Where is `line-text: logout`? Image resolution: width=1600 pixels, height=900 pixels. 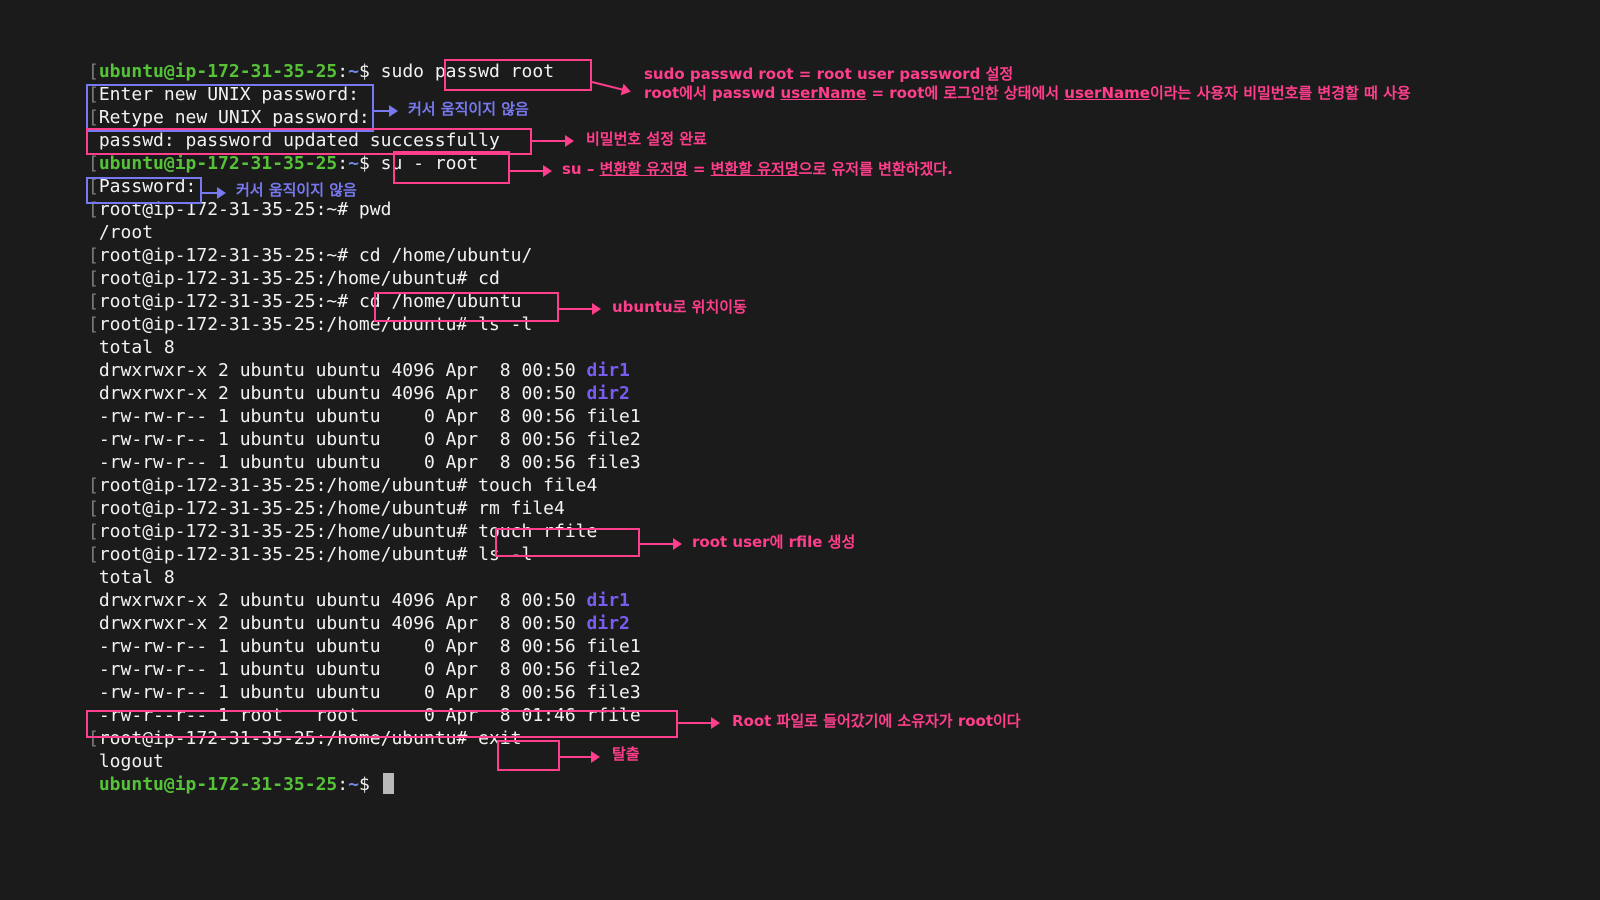 line-text: logout is located at coordinates (131, 761).